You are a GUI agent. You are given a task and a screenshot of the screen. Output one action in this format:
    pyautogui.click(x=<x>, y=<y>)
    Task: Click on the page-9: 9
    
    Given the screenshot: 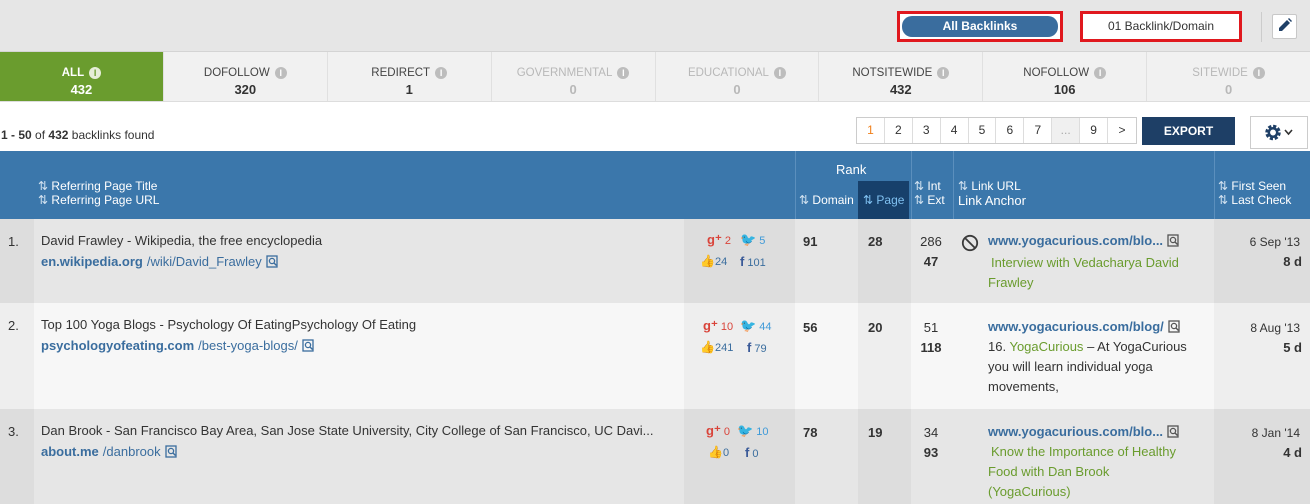 What is the action you would take?
    pyautogui.click(x=1094, y=130)
    